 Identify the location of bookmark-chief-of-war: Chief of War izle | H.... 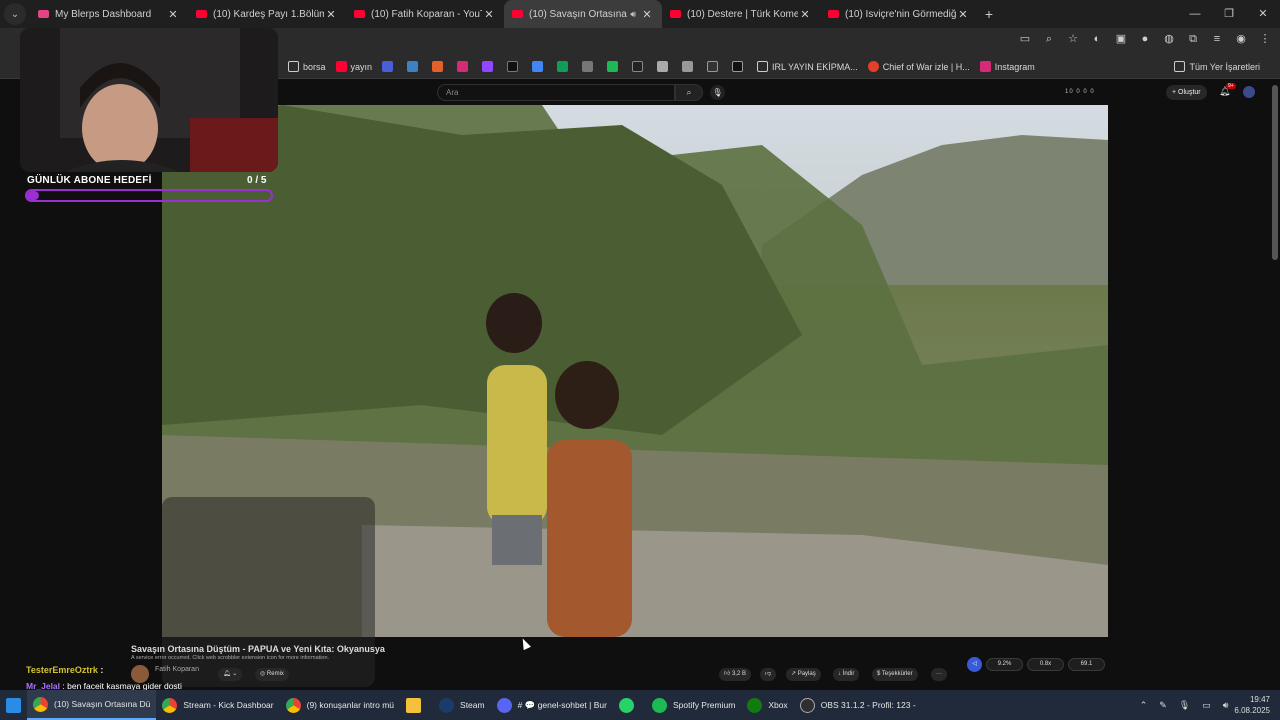
(918, 66).